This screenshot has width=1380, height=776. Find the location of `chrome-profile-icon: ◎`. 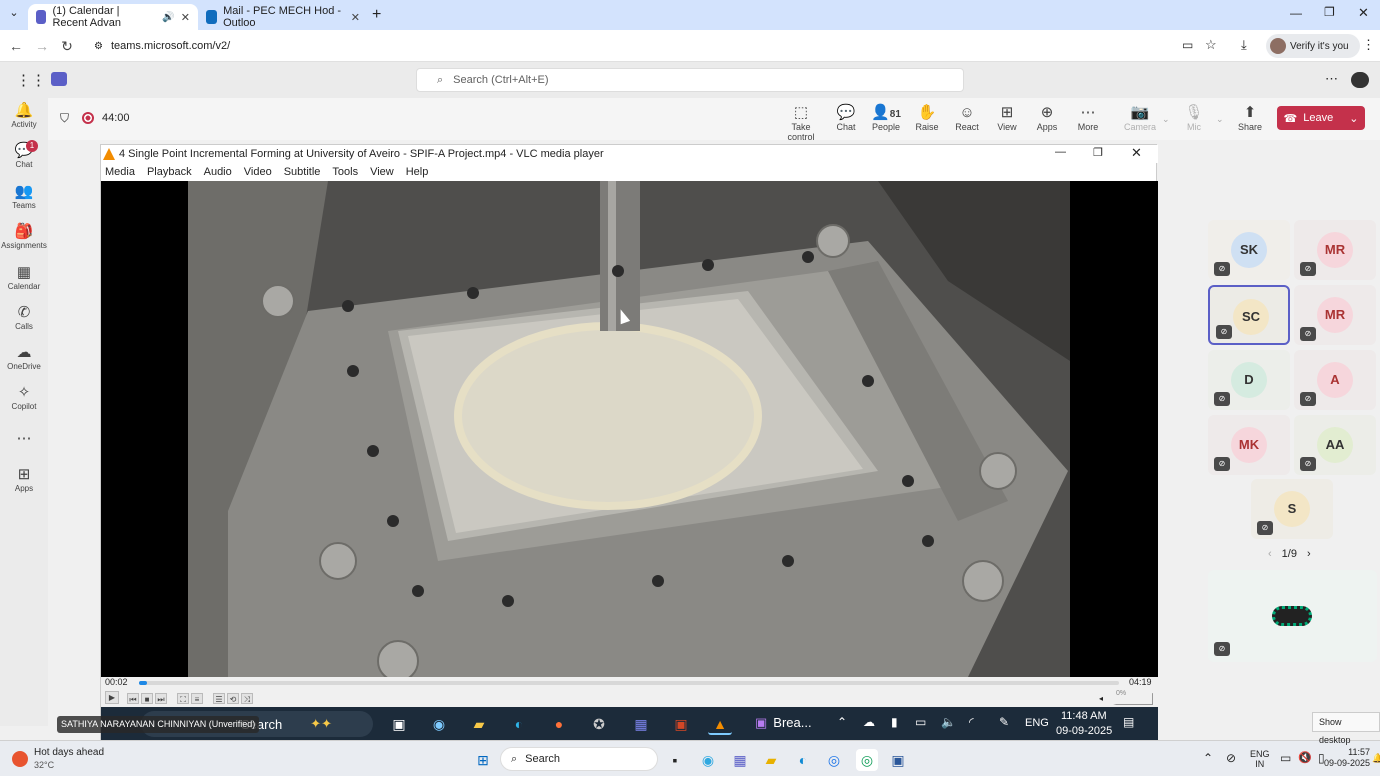

chrome-profile-icon: ◎ is located at coordinates (867, 760).